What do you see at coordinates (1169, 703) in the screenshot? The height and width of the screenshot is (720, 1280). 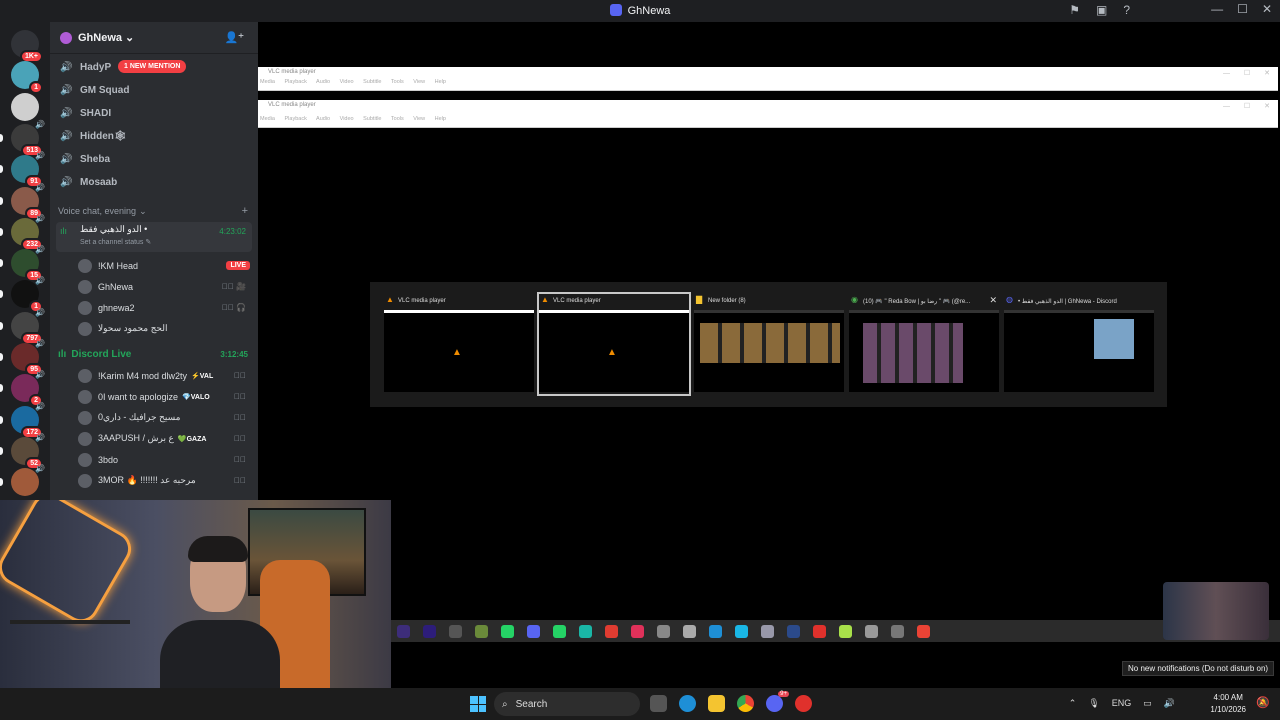 I see `volume-icon: 🔊` at bounding box center [1169, 703].